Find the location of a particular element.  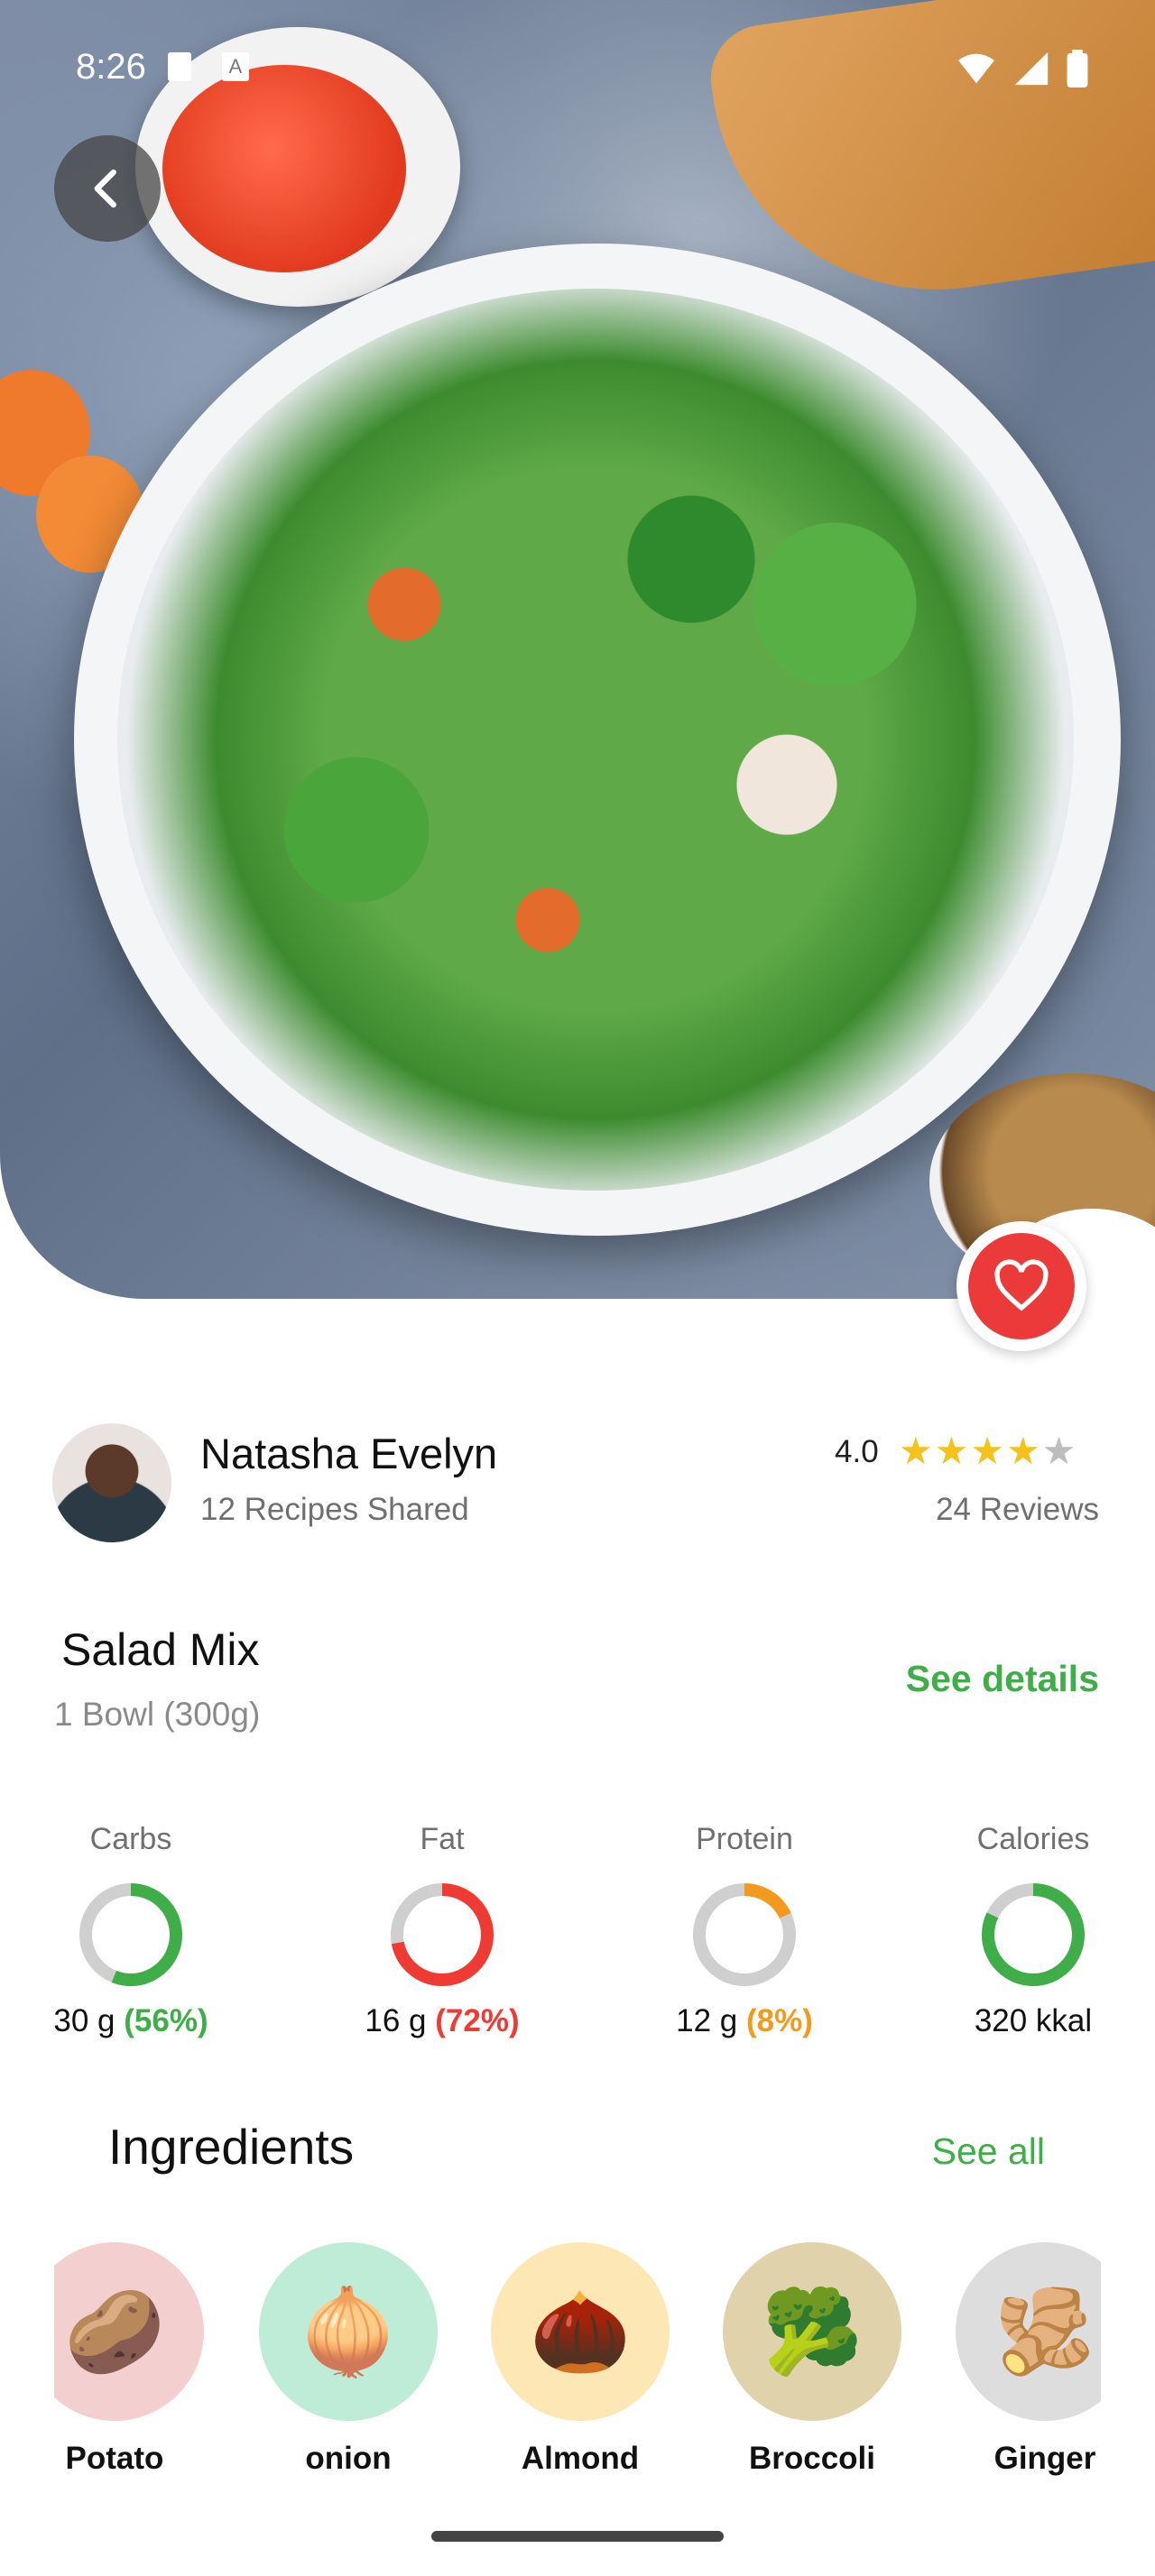

rating-stars: ★★★★★ is located at coordinates (988, 1451).